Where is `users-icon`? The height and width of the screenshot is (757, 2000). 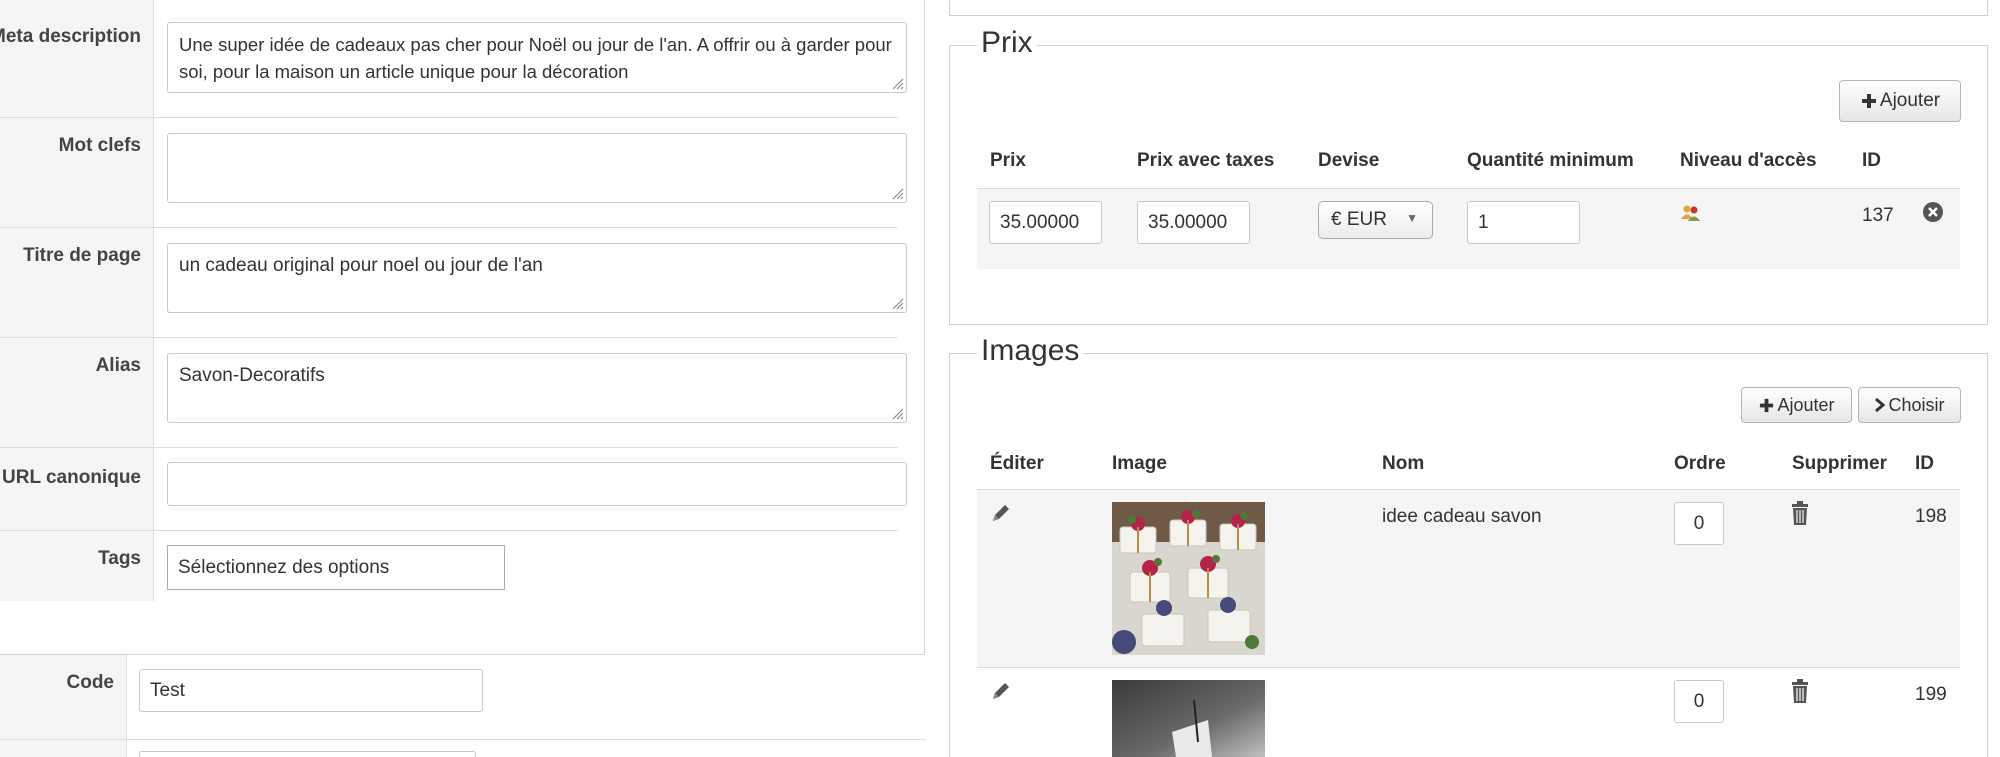
users-icon is located at coordinates (1691, 213).